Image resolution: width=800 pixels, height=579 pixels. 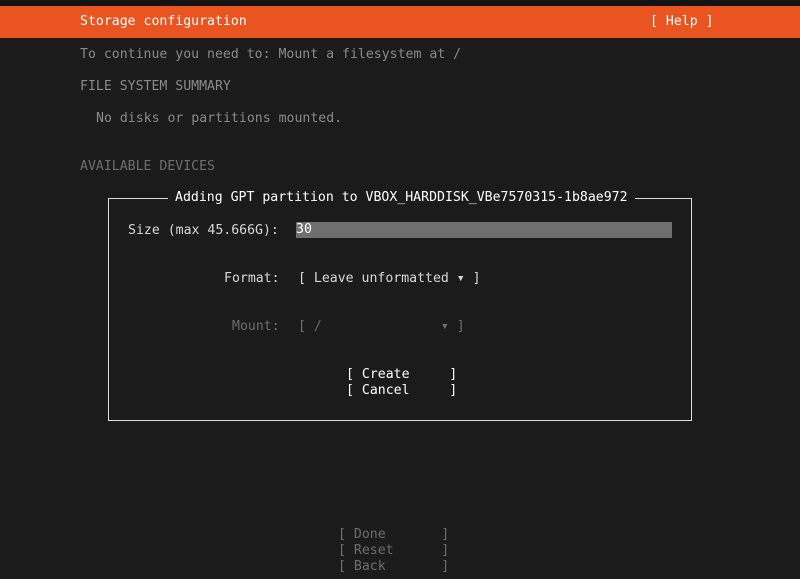 What do you see at coordinates (394, 566) in the screenshot?
I see `back-button: [ Back ]` at bounding box center [394, 566].